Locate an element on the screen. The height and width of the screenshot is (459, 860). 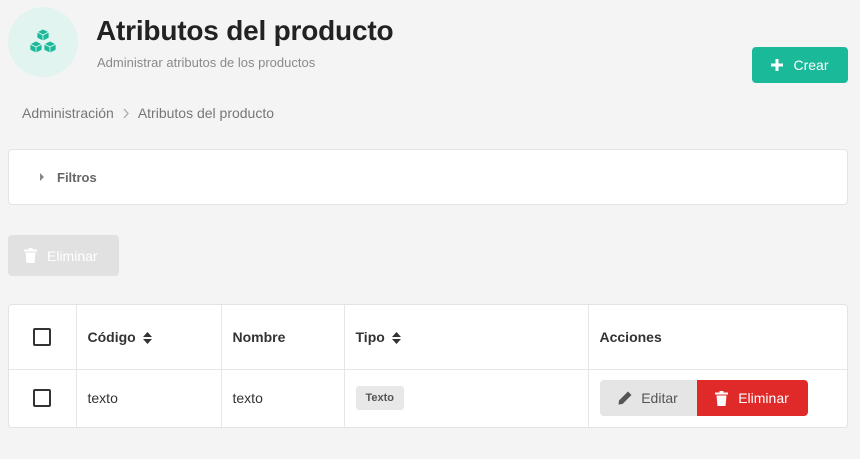
row-checkbox is located at coordinates (42, 398).